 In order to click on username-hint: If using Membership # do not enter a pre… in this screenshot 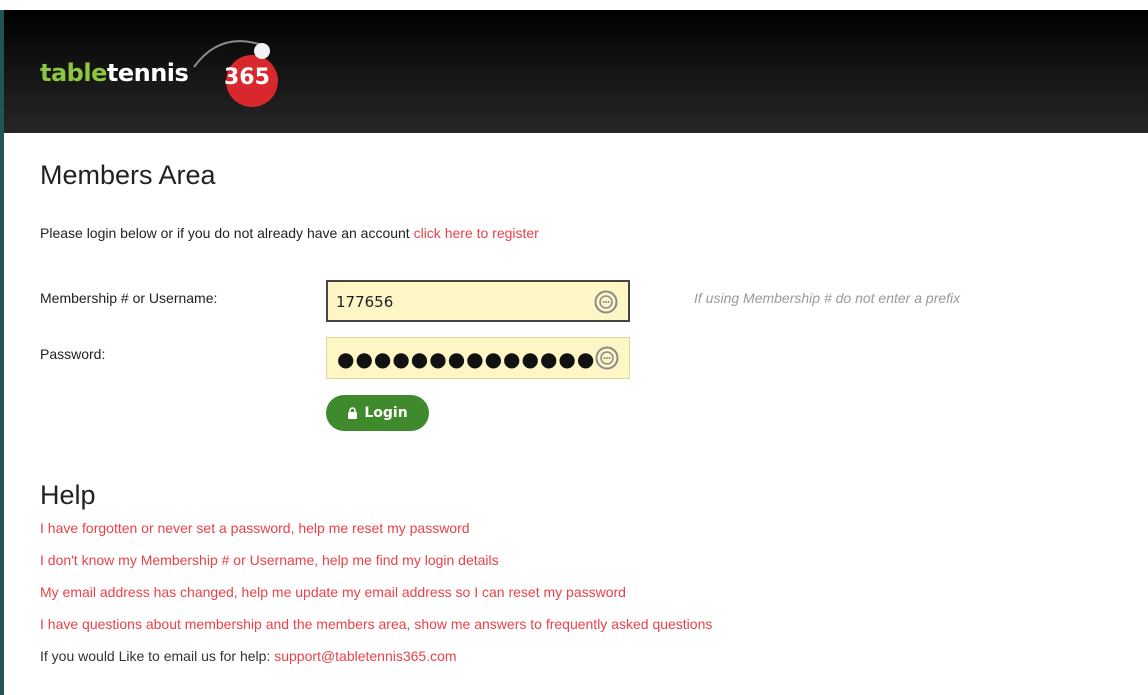, I will do `click(827, 298)`.